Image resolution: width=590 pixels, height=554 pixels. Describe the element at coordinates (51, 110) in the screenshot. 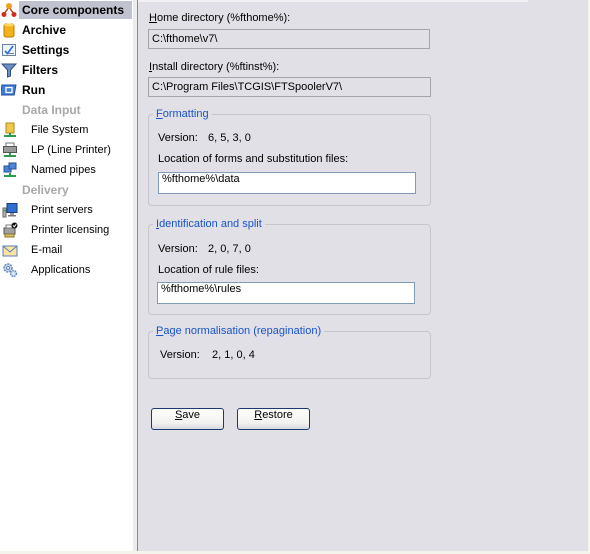

I see `sidebar-group-data-input: Data Input` at that location.